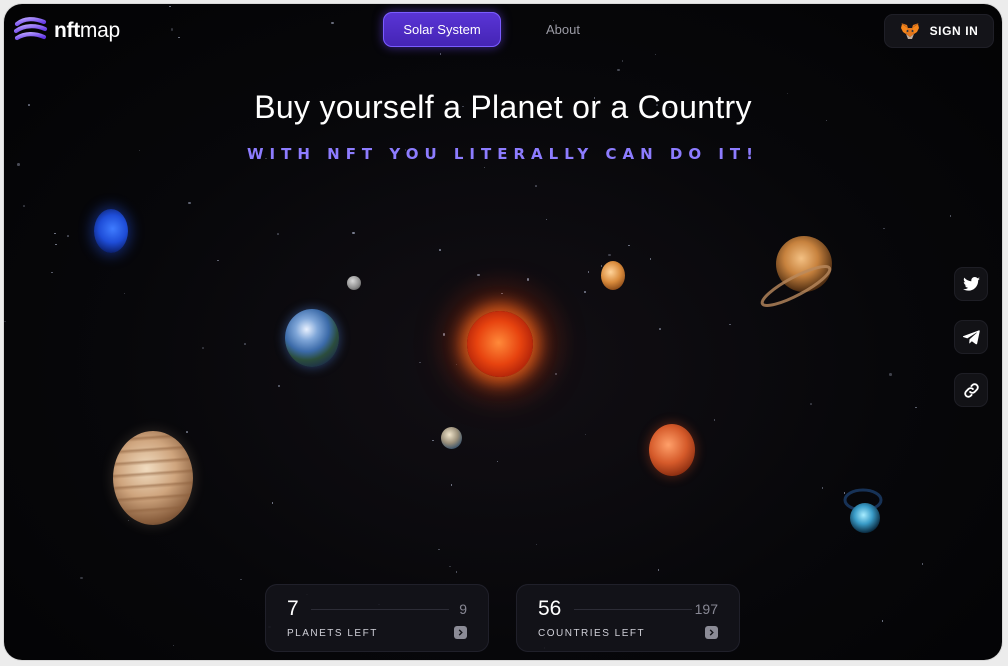 The image size is (1008, 666). I want to click on logo-text-bold: nft, so click(67, 30).